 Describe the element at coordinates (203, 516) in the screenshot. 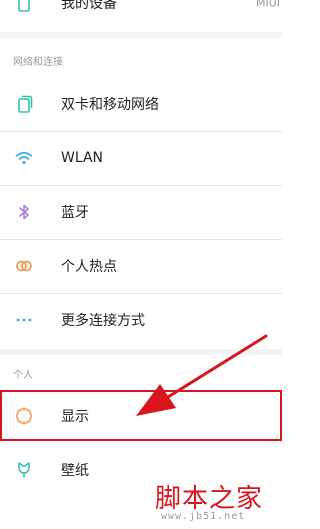

I see `watermark-url: www.jb51.net` at that location.